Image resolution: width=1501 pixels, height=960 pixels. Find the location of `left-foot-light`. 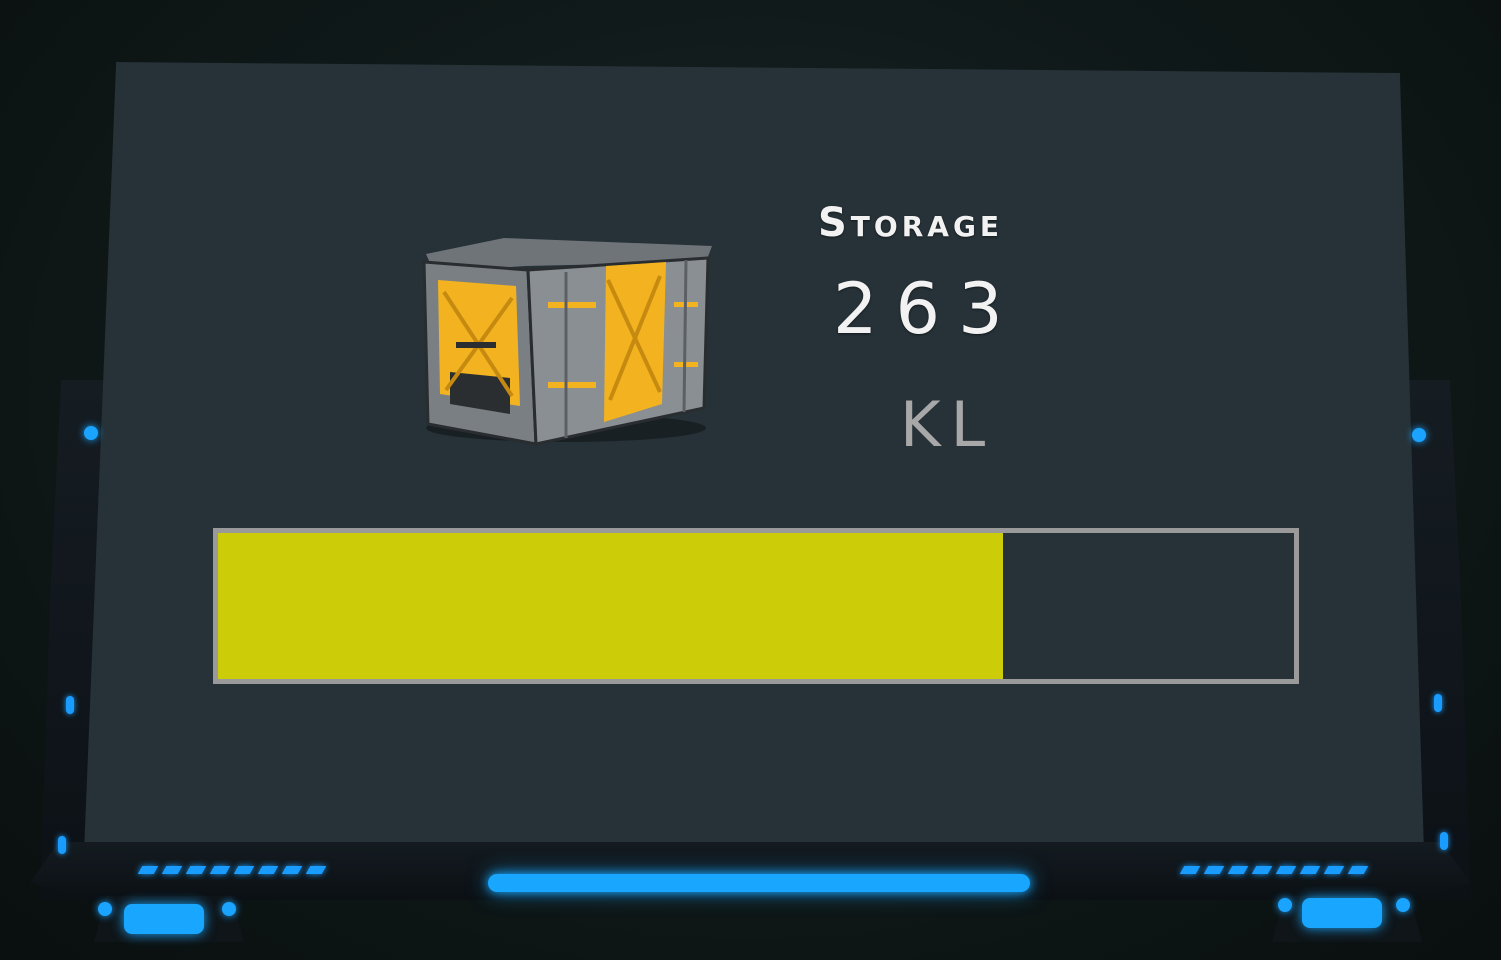

left-foot-light is located at coordinates (164, 919).